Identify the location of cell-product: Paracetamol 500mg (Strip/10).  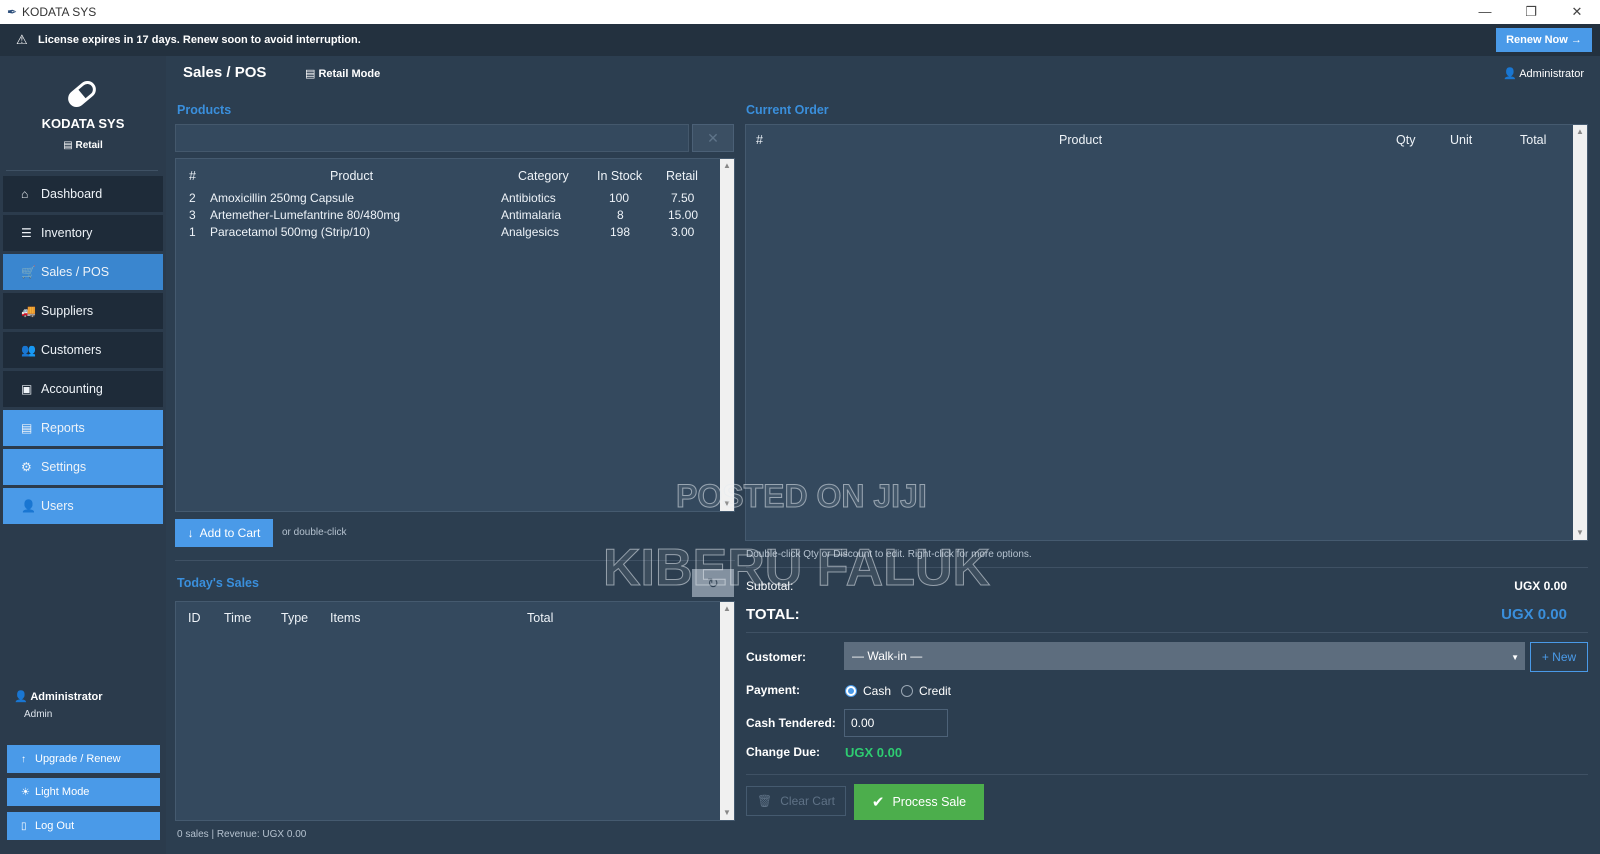
(290, 232).